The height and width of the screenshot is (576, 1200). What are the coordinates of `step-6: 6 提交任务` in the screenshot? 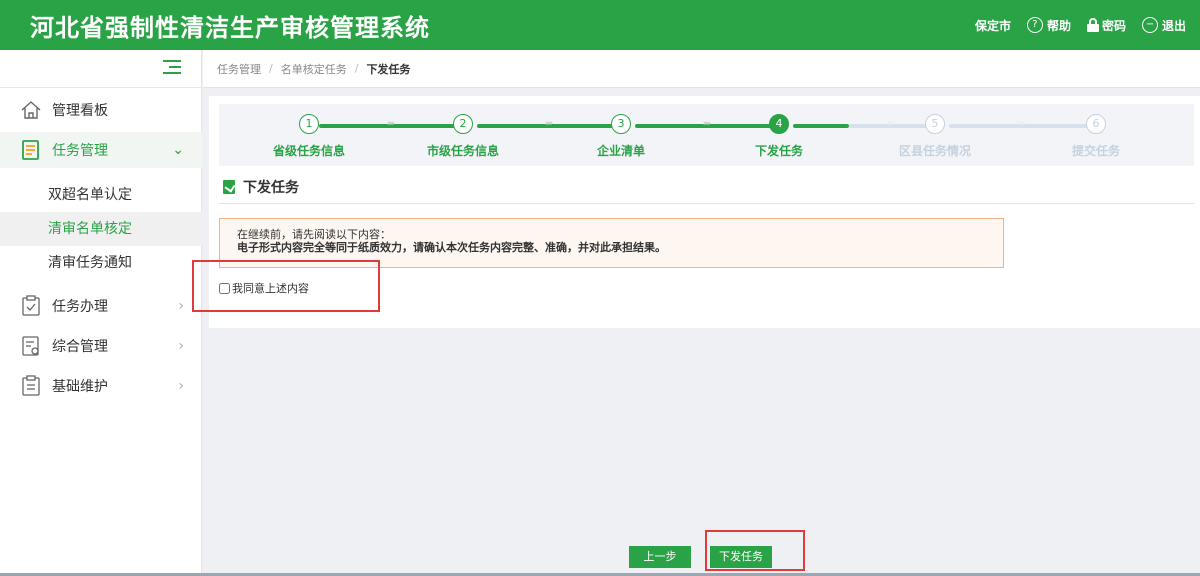 It's located at (1096, 136).